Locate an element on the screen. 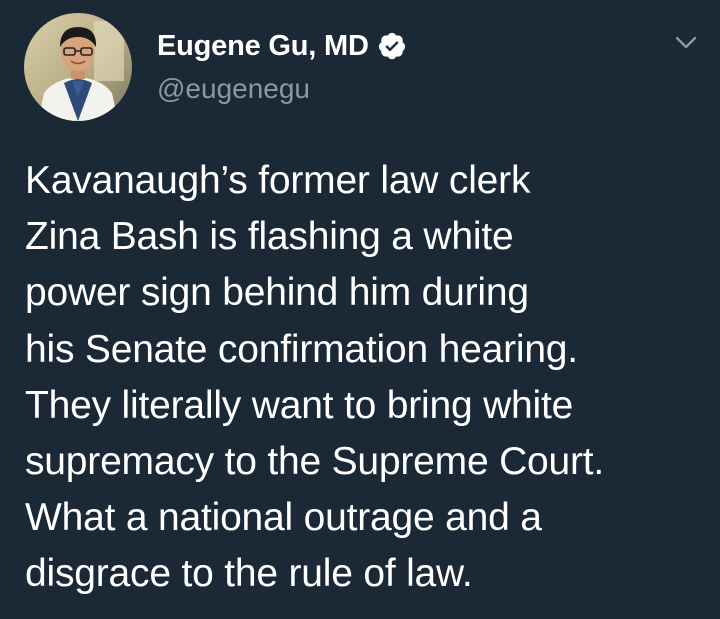  tweet-text-line: power sign behind him during is located at coordinates (277, 293).